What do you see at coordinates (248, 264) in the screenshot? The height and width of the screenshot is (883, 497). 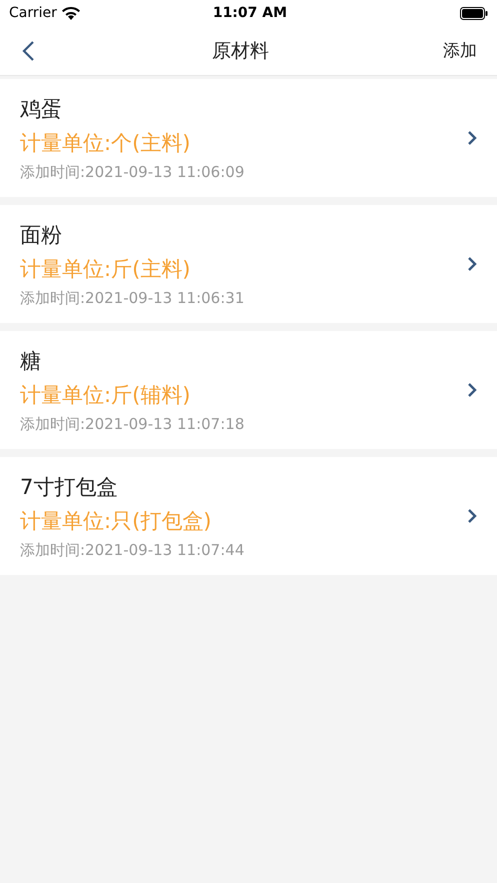 I see `material-card: 面粉 计量单位:斤(主料) 添加时间:2021-09-13 11:06:31` at bounding box center [248, 264].